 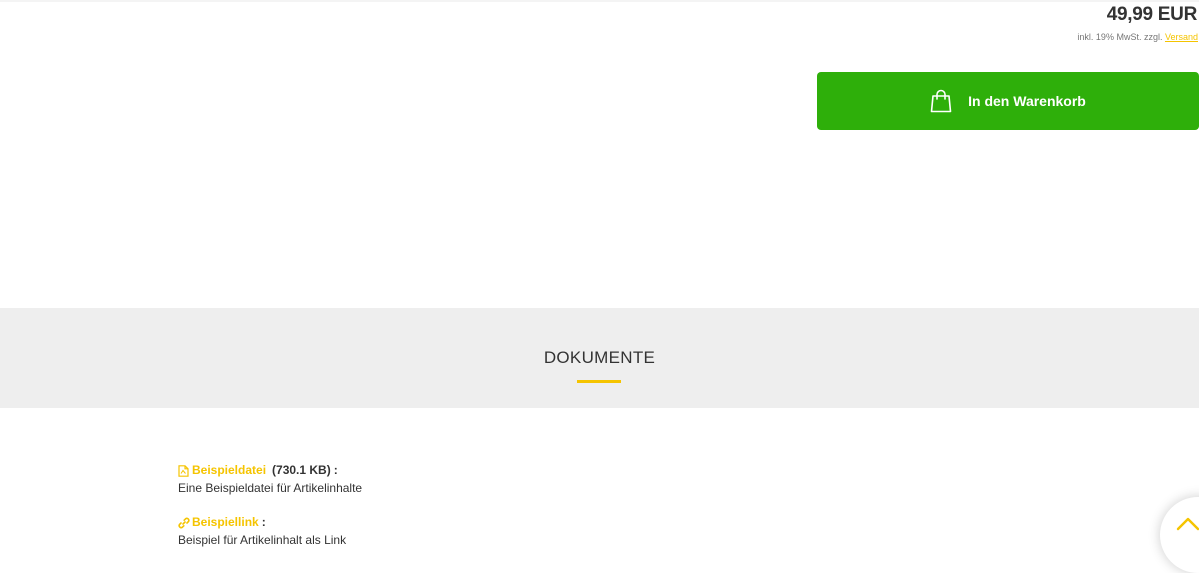 What do you see at coordinates (1187, 524) in the screenshot?
I see `chevron-up-icon` at bounding box center [1187, 524].